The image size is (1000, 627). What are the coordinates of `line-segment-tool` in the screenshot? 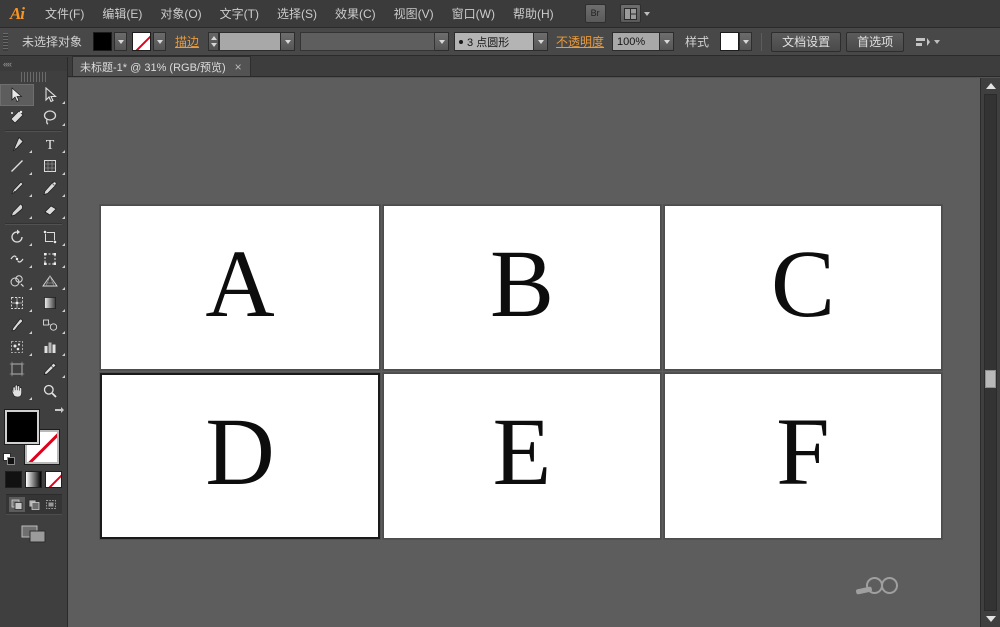 It's located at (17, 166).